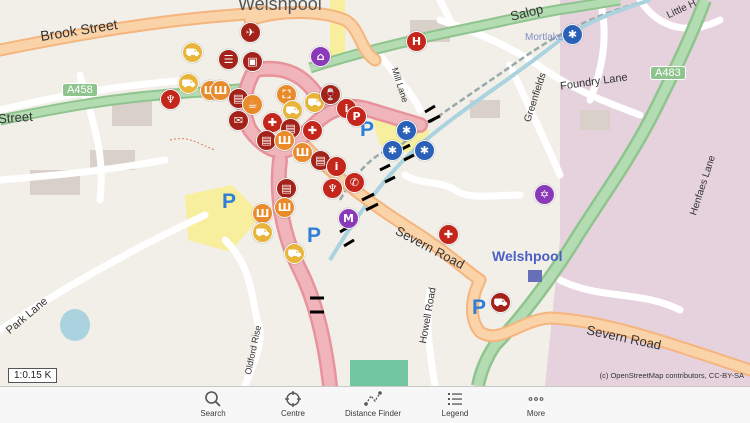 This screenshot has height=423, width=750. Describe the element at coordinates (356, 116) in the screenshot. I see `parking-service-icon: P` at that location.